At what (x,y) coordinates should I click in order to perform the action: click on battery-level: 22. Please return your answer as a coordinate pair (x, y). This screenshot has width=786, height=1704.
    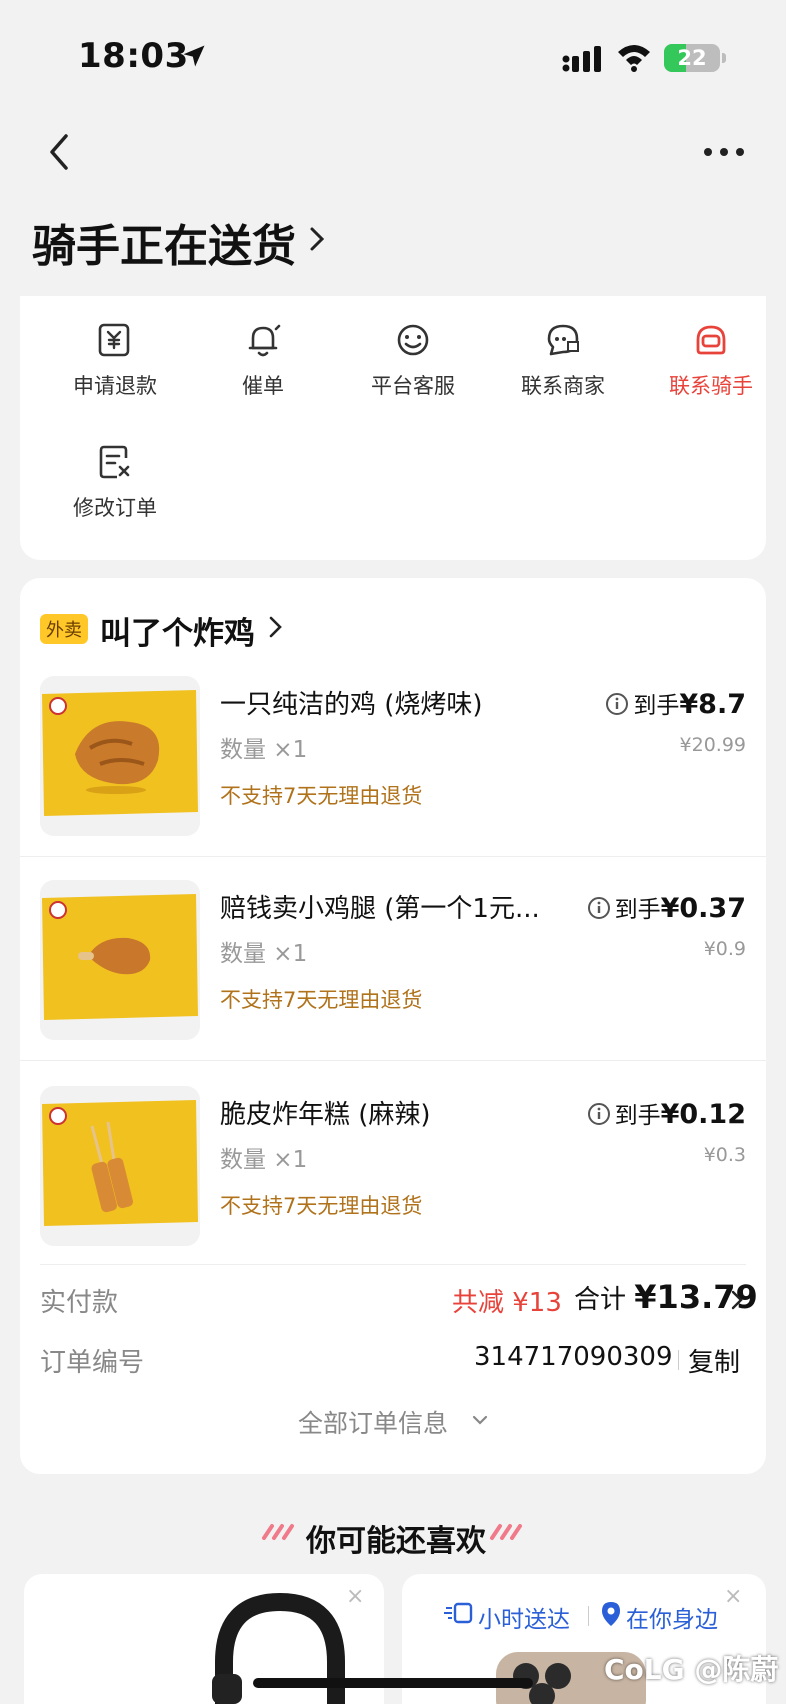
    Looking at the image, I should click on (692, 58).